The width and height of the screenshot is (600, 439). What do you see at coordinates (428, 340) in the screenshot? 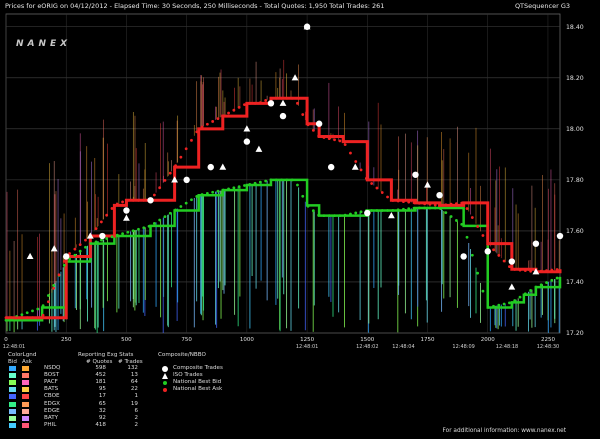
I see `x-tick-label: 1750` at bounding box center [428, 340].